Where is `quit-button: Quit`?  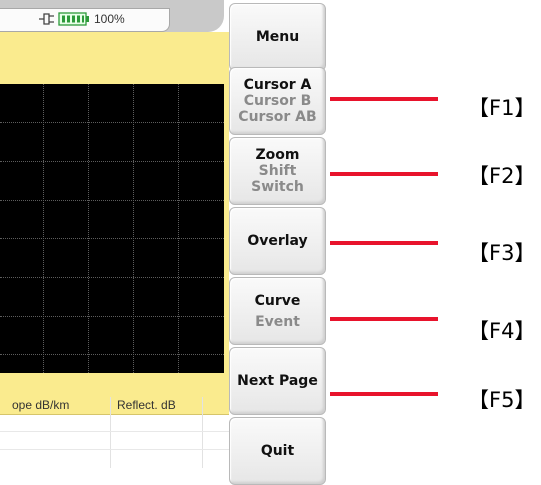 quit-button: Quit is located at coordinates (277, 451).